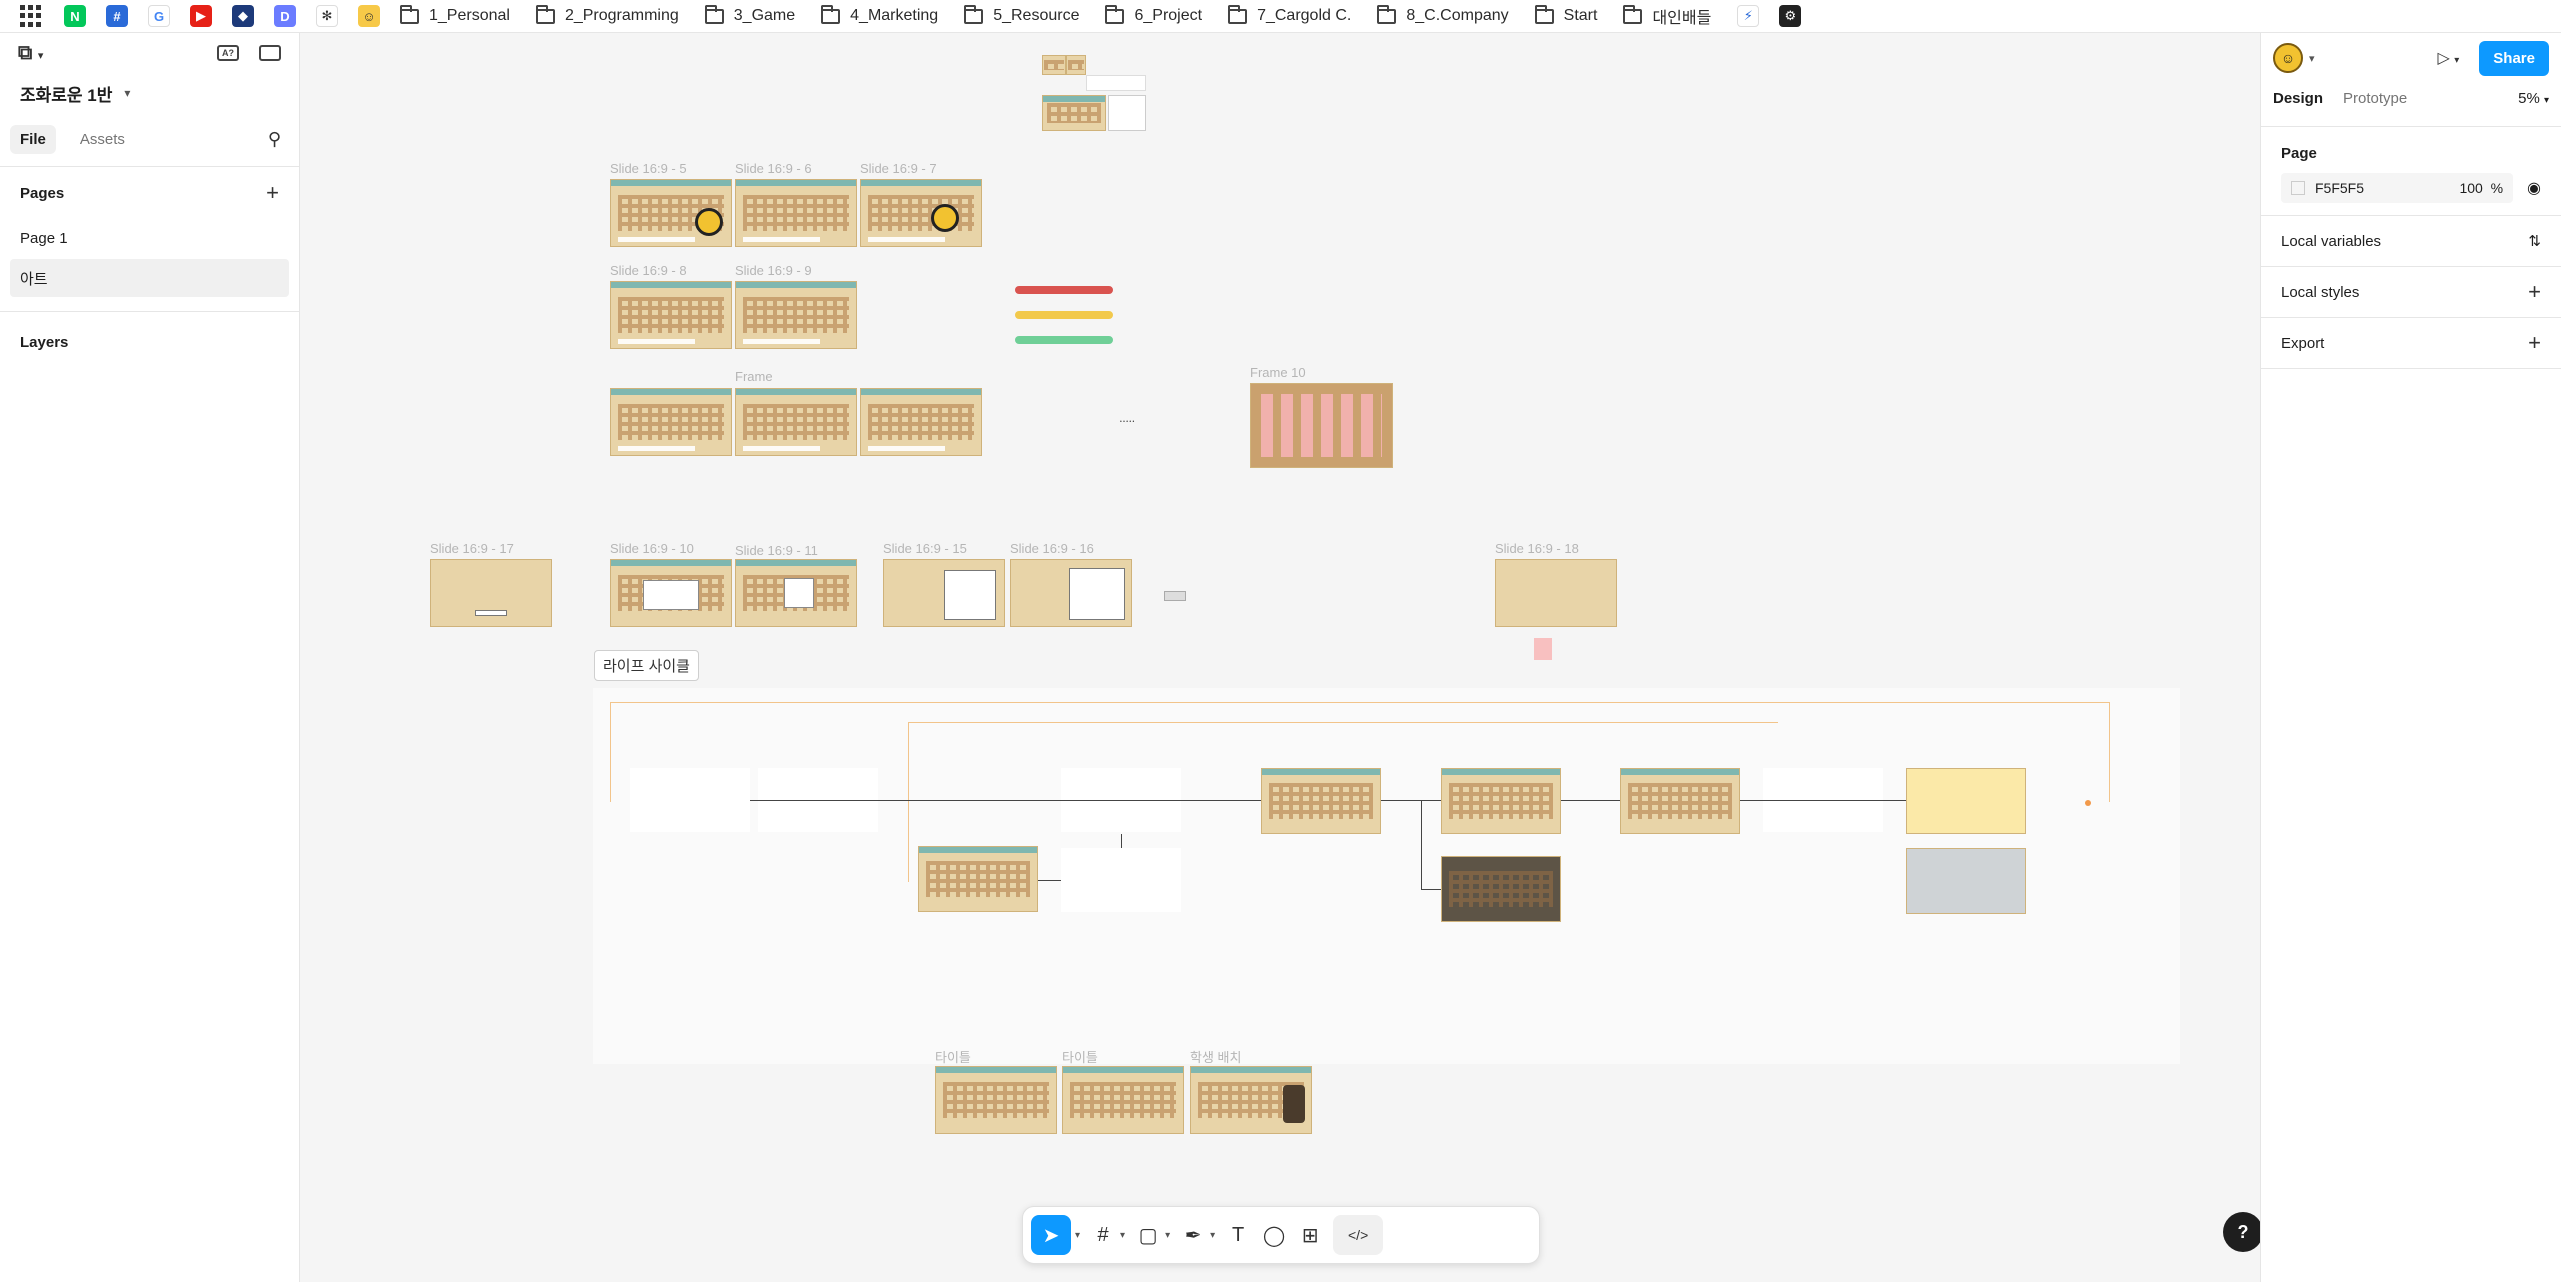 This screenshot has height=1282, width=2561. I want to click on tab-assets: Assets, so click(102, 139).